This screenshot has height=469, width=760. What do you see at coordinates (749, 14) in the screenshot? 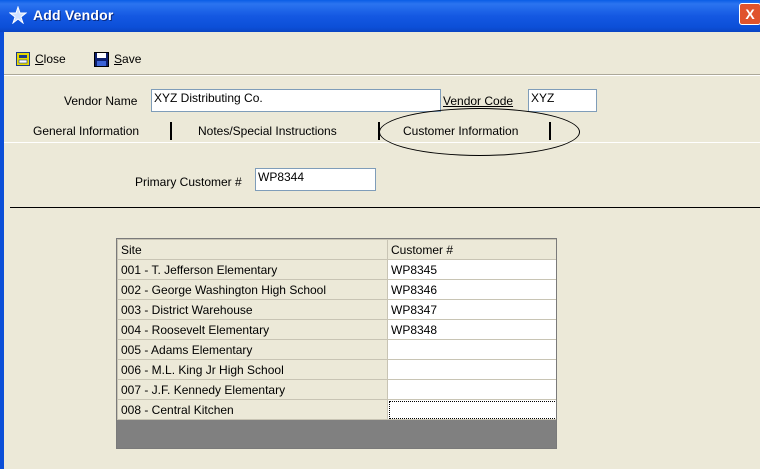
I see `window-close-button: X` at bounding box center [749, 14].